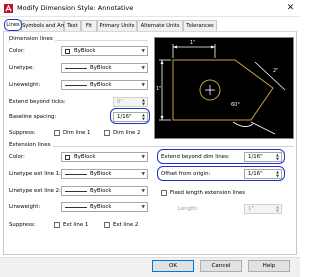  What do you see at coordinates (13, 25) in the screenshot?
I see `tab-lines: Lines` at bounding box center [13, 25].